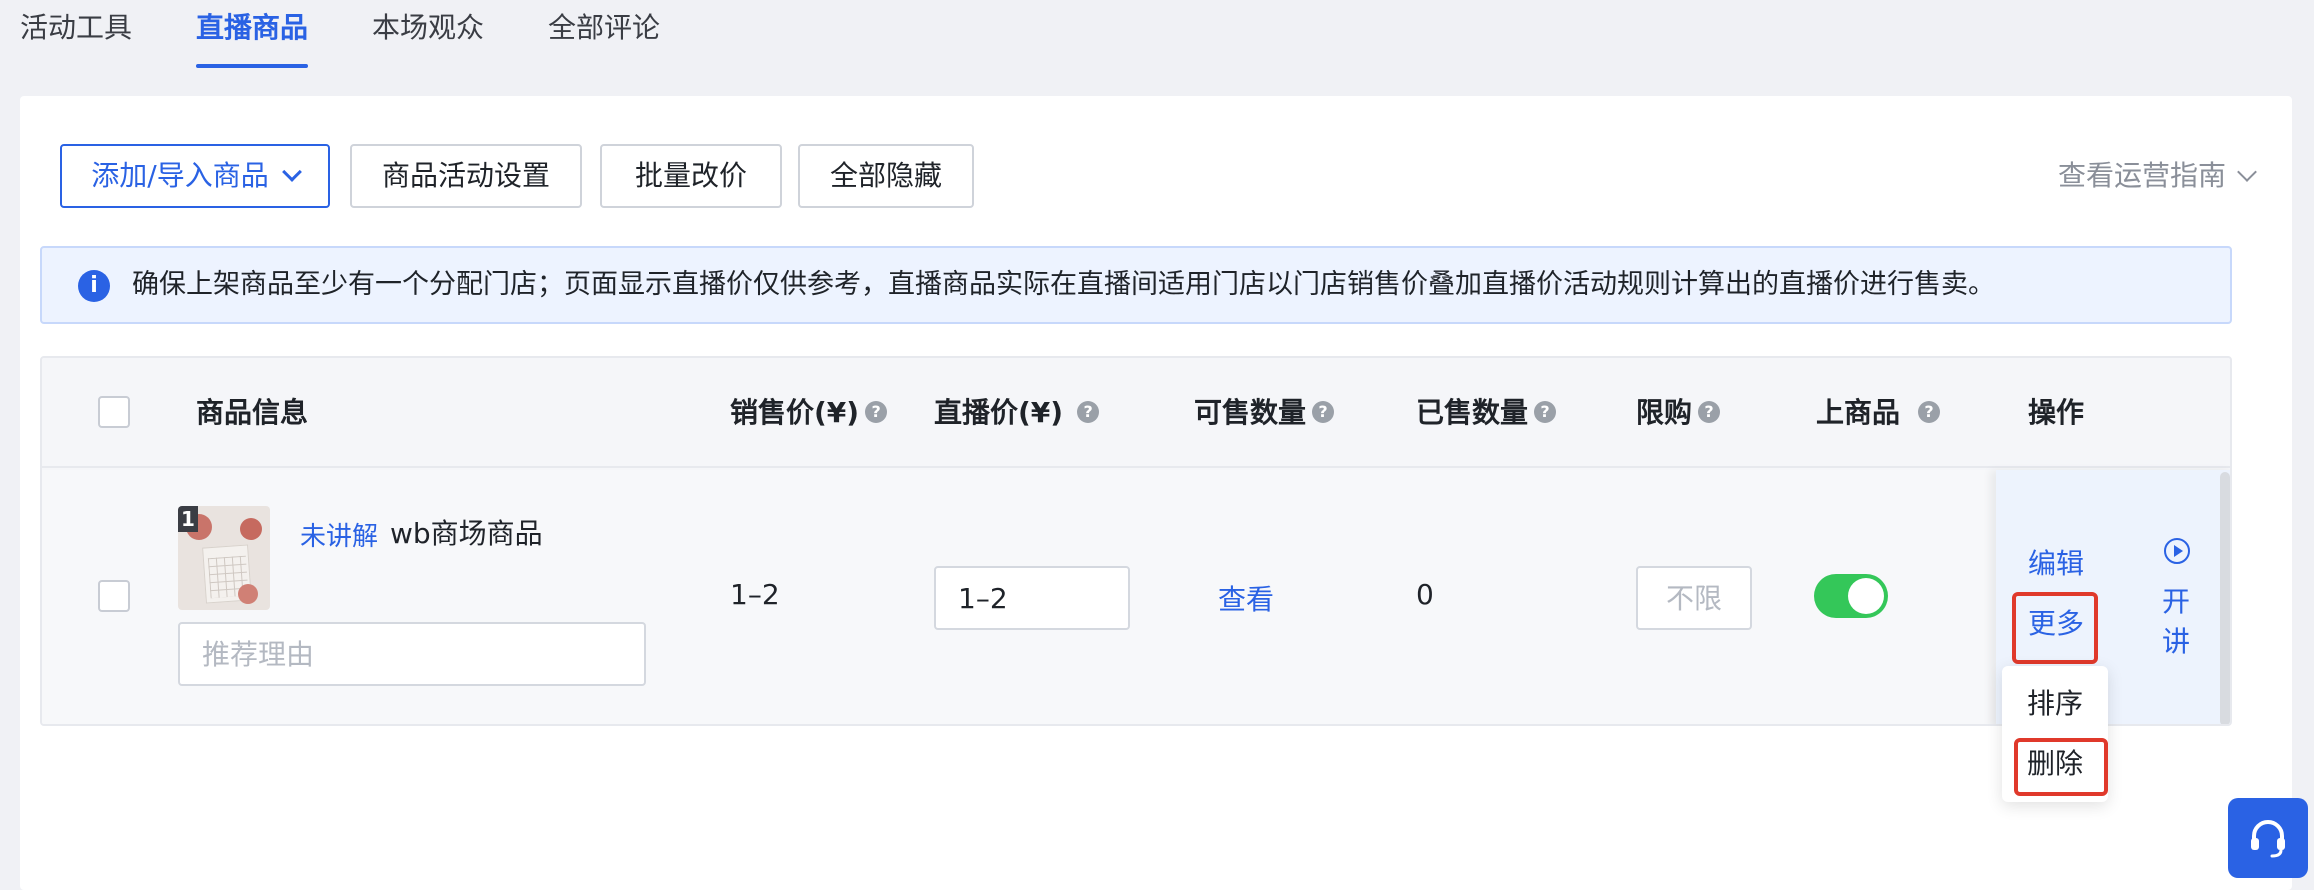 The height and width of the screenshot is (890, 2314). I want to click on header-on-shelf: 上商品?, so click(1878, 413).